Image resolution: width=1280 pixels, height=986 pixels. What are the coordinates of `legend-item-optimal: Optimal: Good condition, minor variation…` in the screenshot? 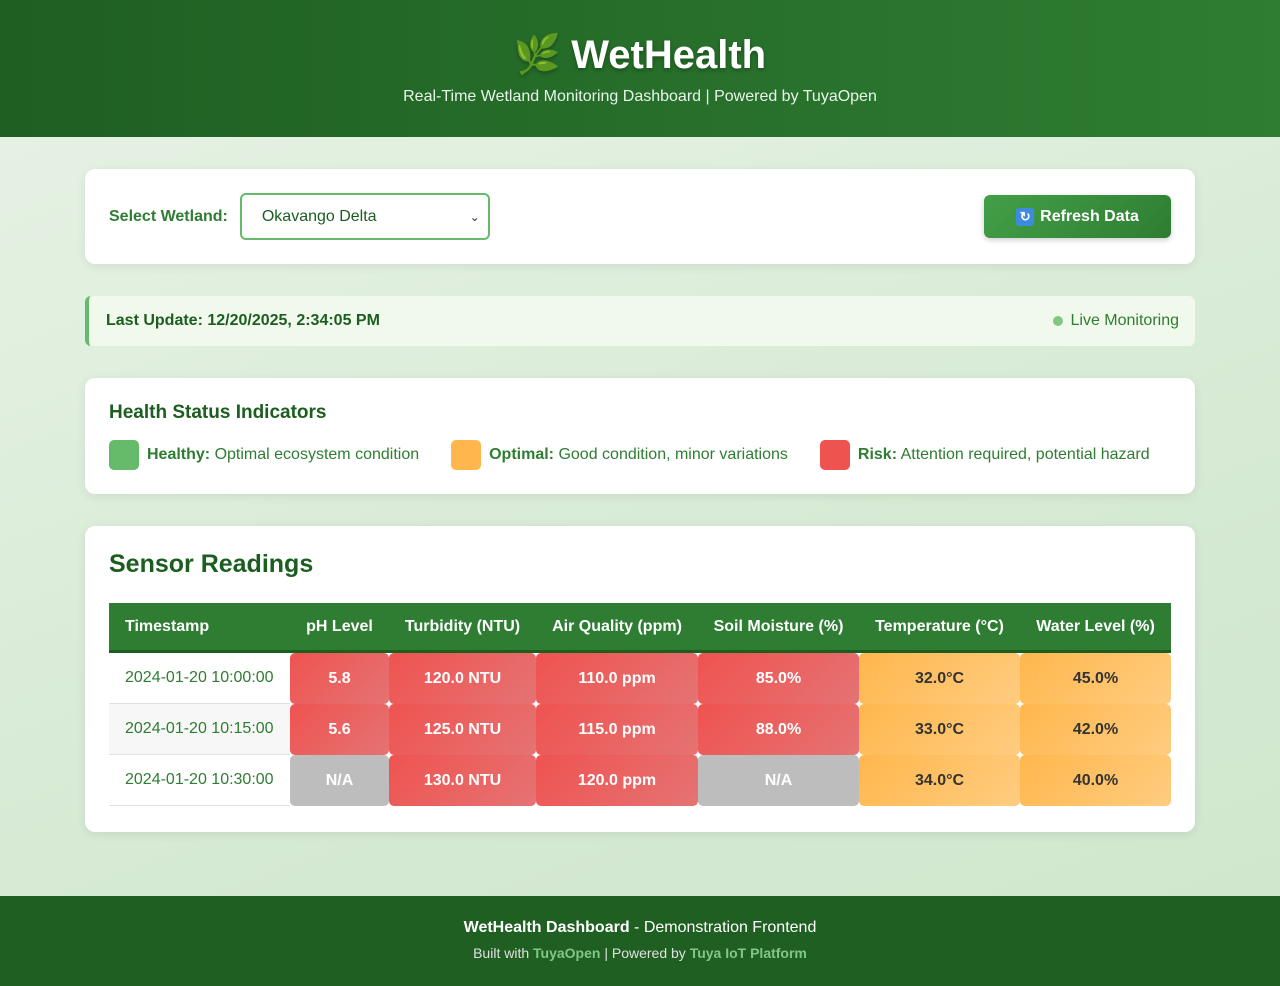 It's located at (619, 455).